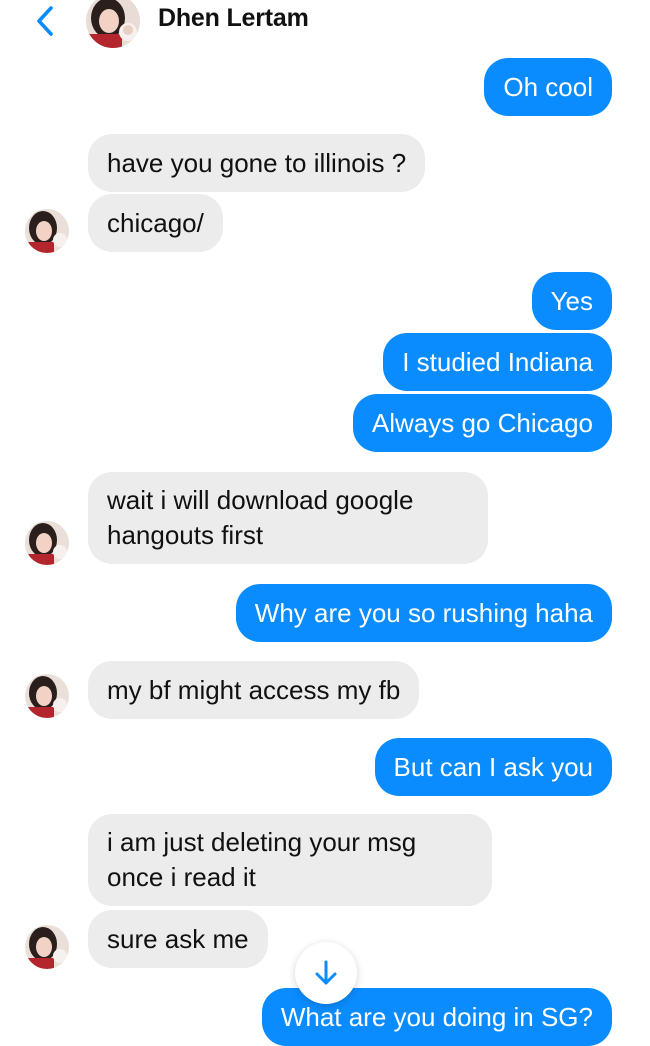  Describe the element at coordinates (325, 26) in the screenshot. I see `chat-header: Dhen Lertam` at that location.